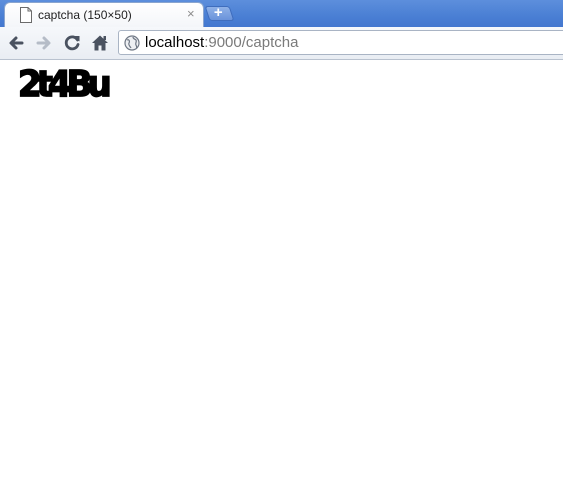 The image size is (563, 482). Describe the element at coordinates (44, 43) in the screenshot. I see `forward-arrow-icon` at that location.